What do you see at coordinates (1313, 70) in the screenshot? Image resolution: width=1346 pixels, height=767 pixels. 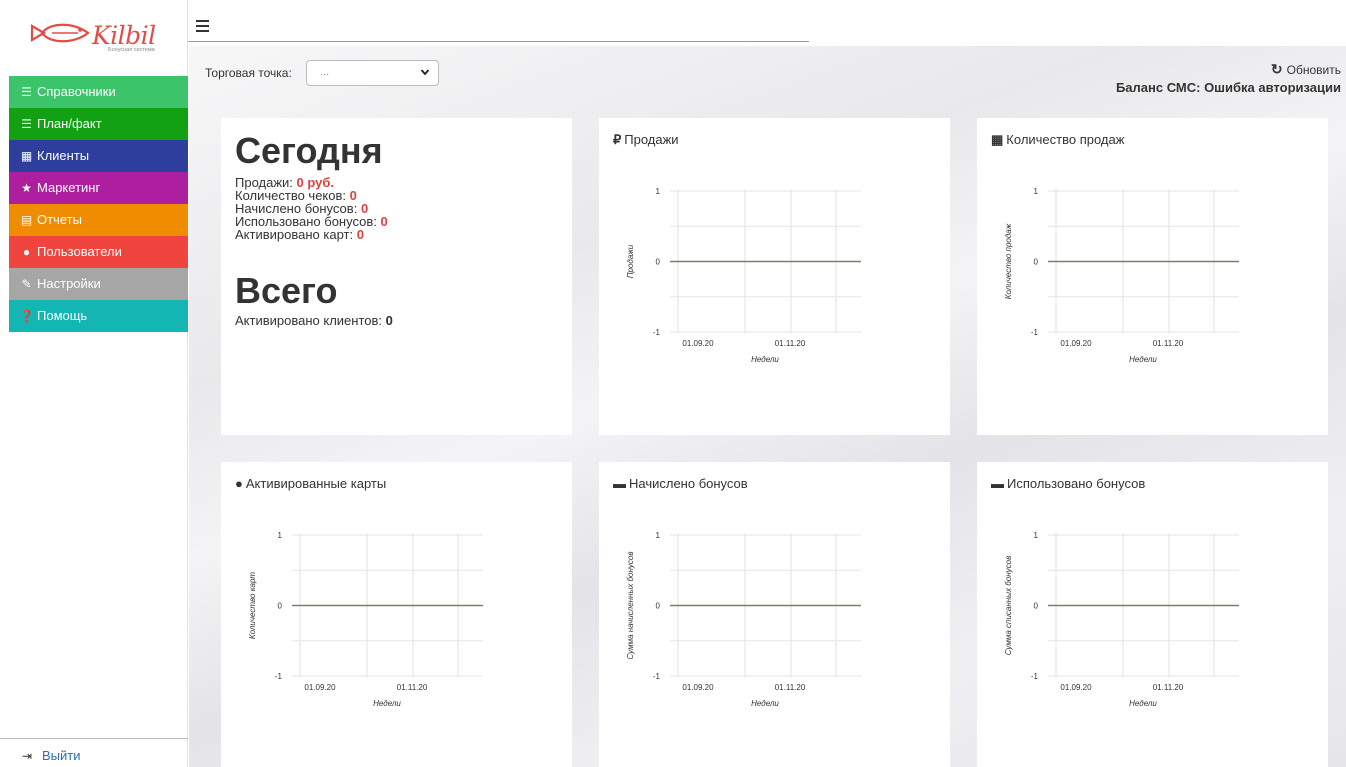 I see `refresh-label: Обновить` at bounding box center [1313, 70].